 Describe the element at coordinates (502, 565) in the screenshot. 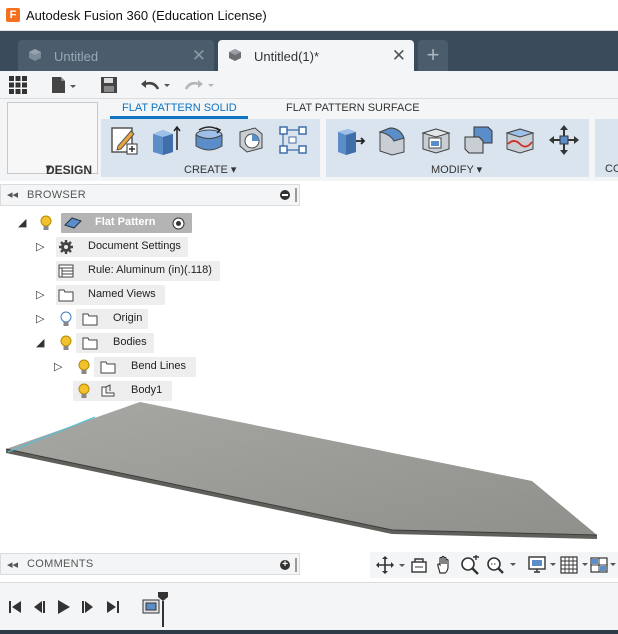

I see `fit-zoom-icon` at that location.